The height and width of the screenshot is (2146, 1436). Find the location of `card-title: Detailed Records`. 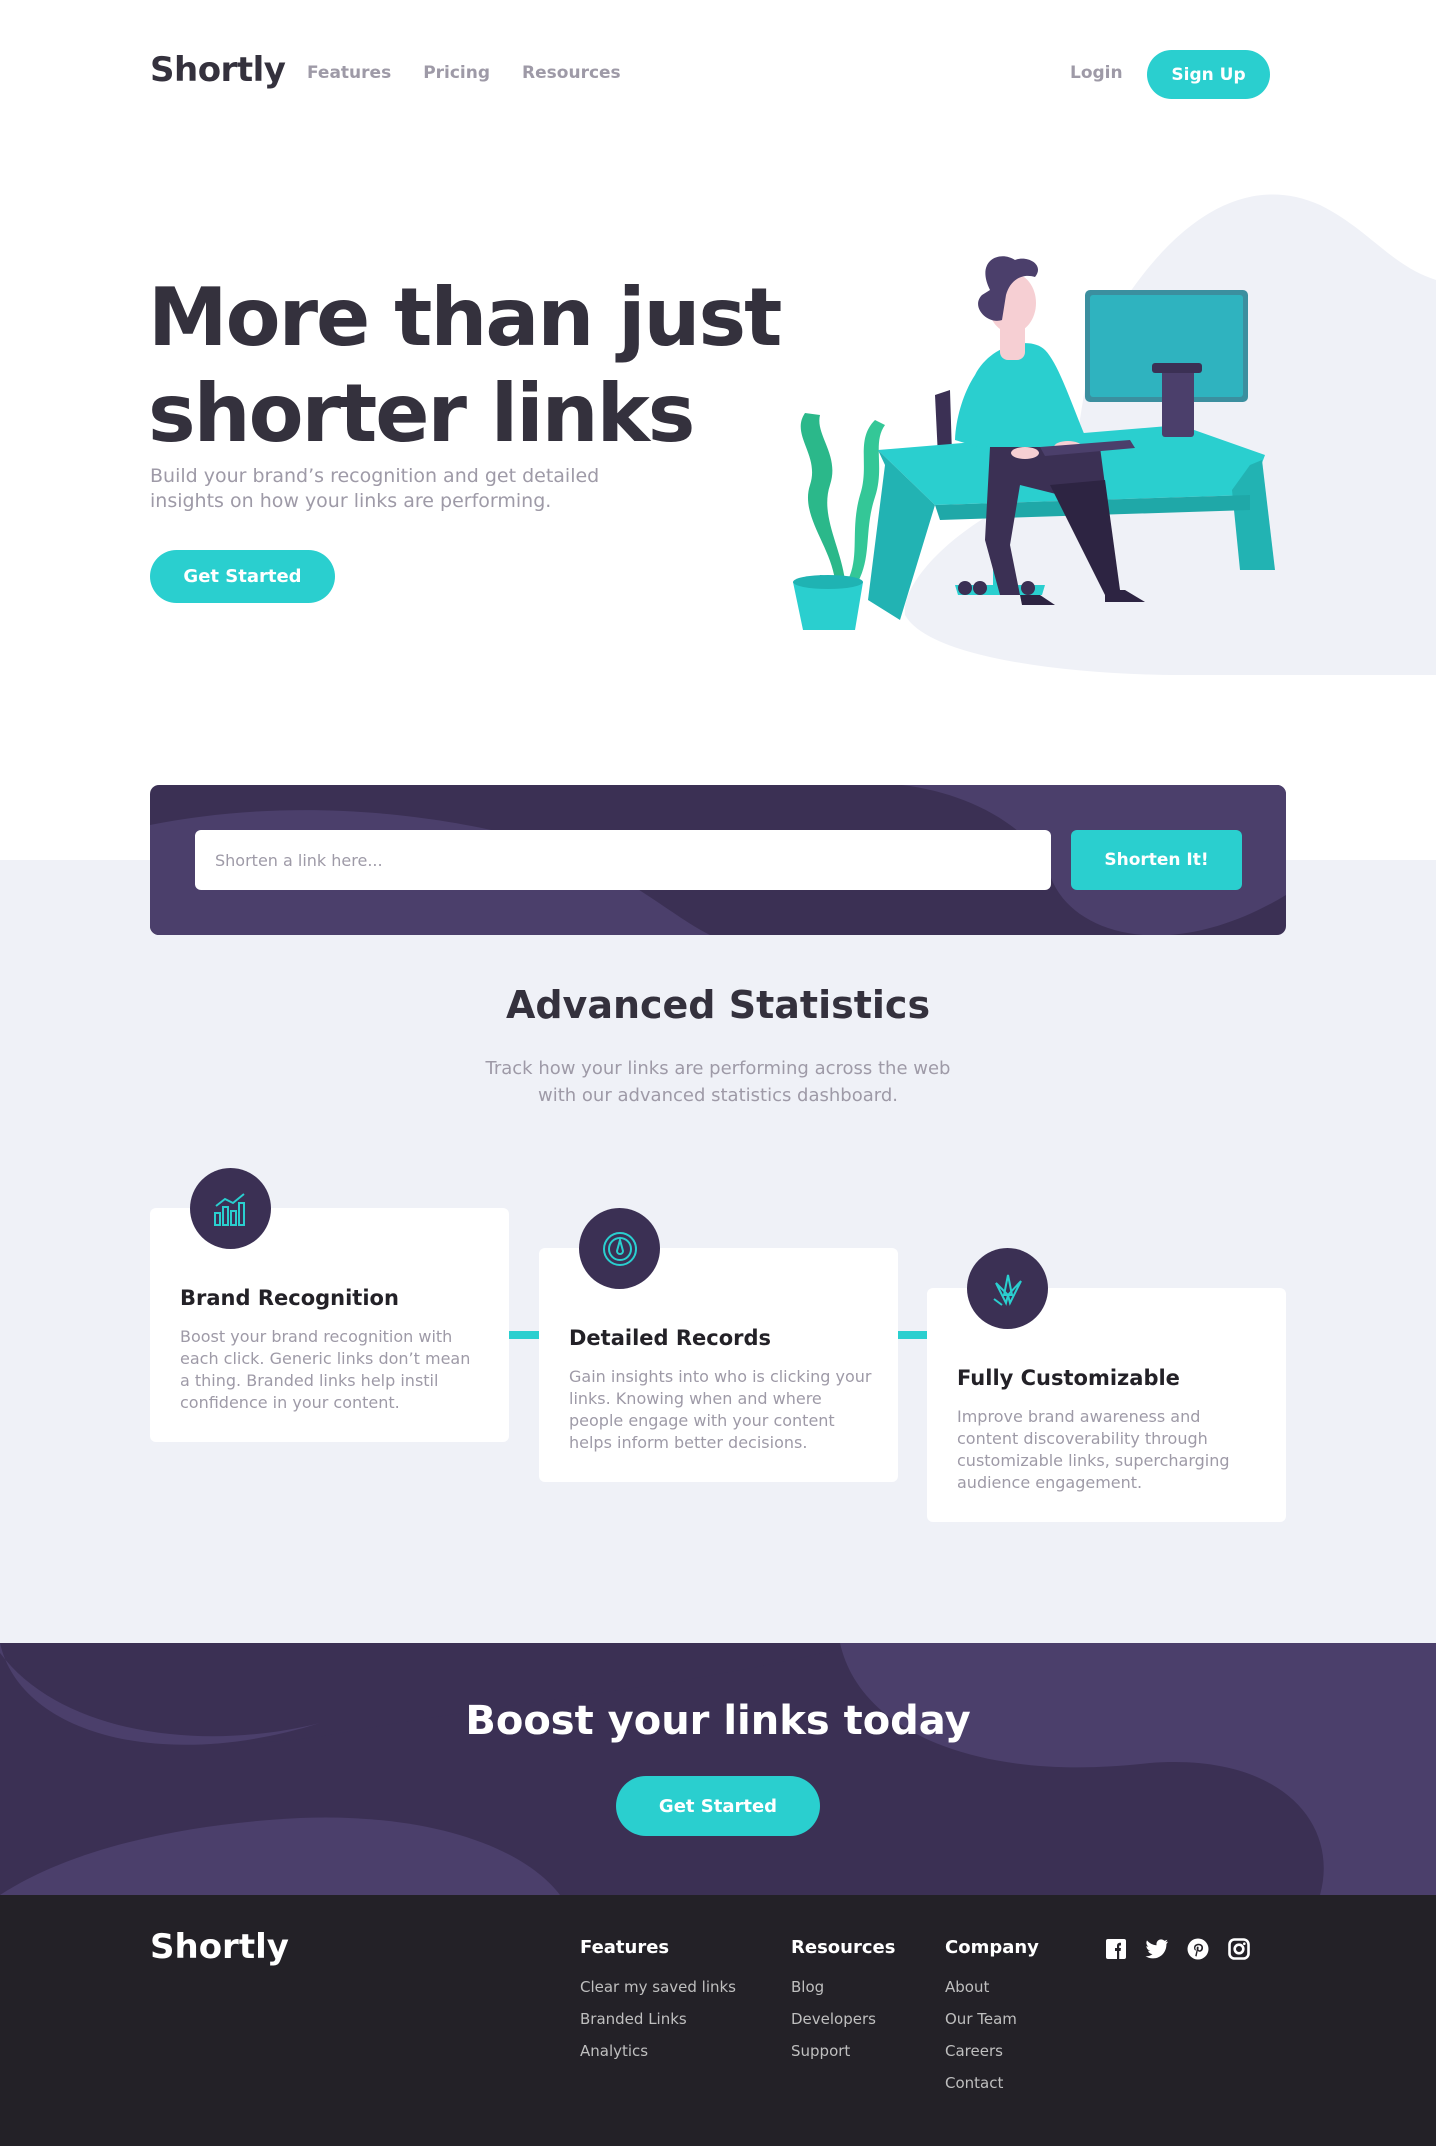

card-title: Detailed Records is located at coordinates (670, 1338).